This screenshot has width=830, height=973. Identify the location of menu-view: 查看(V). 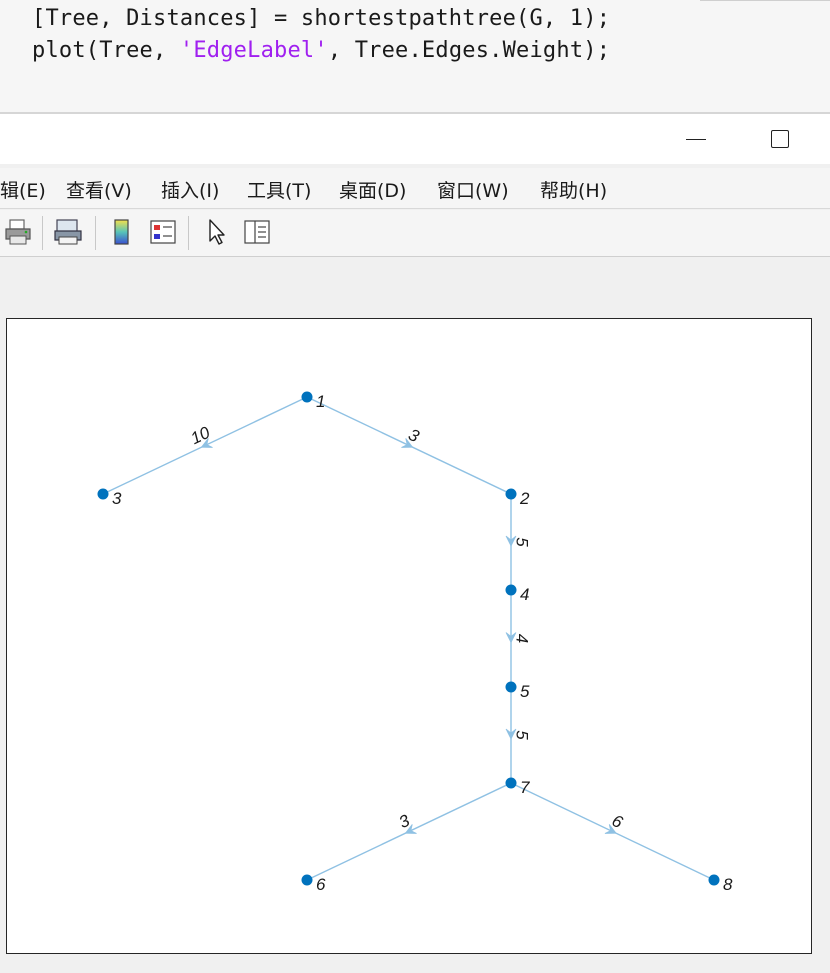
(99, 189).